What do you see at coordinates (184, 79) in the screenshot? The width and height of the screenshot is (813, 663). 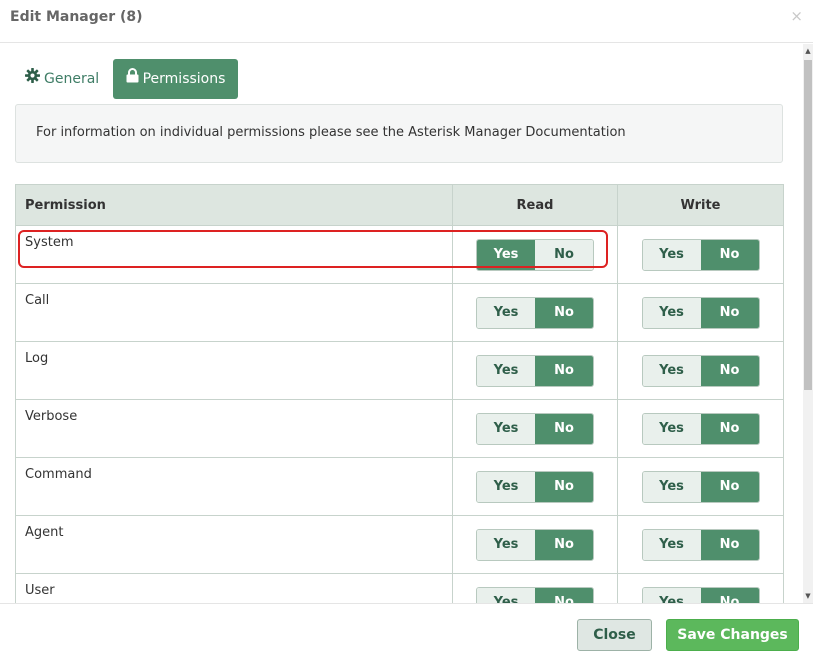 I see `tab-permissions-label: Permissions` at bounding box center [184, 79].